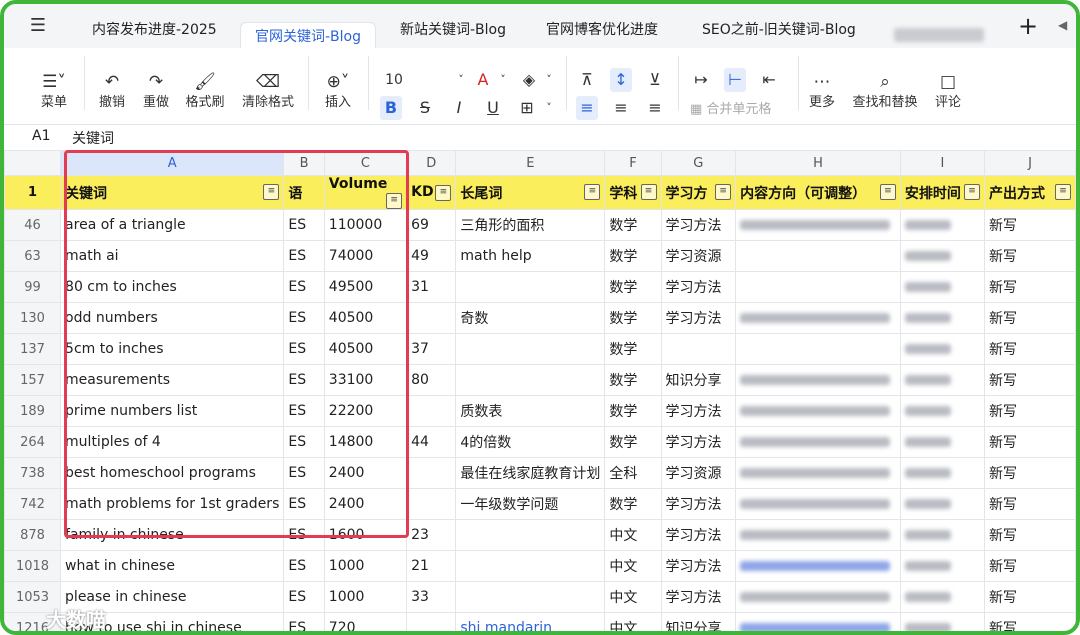  I want to click on cell-kd: 21, so click(431, 566).